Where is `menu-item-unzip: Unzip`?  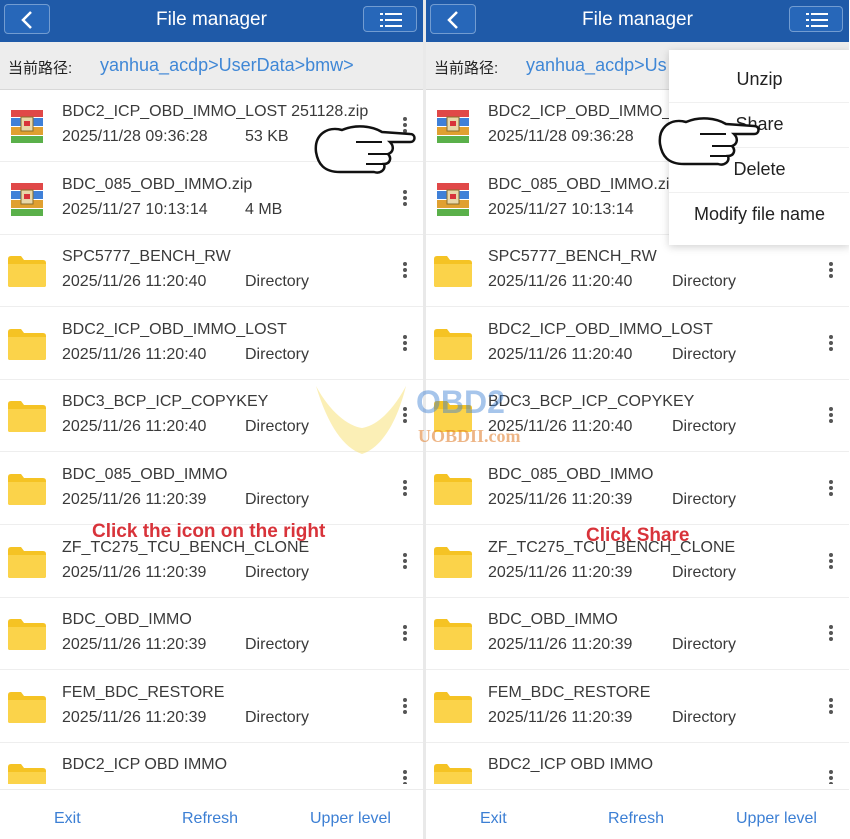
menu-item-unzip: Unzip is located at coordinates (759, 80).